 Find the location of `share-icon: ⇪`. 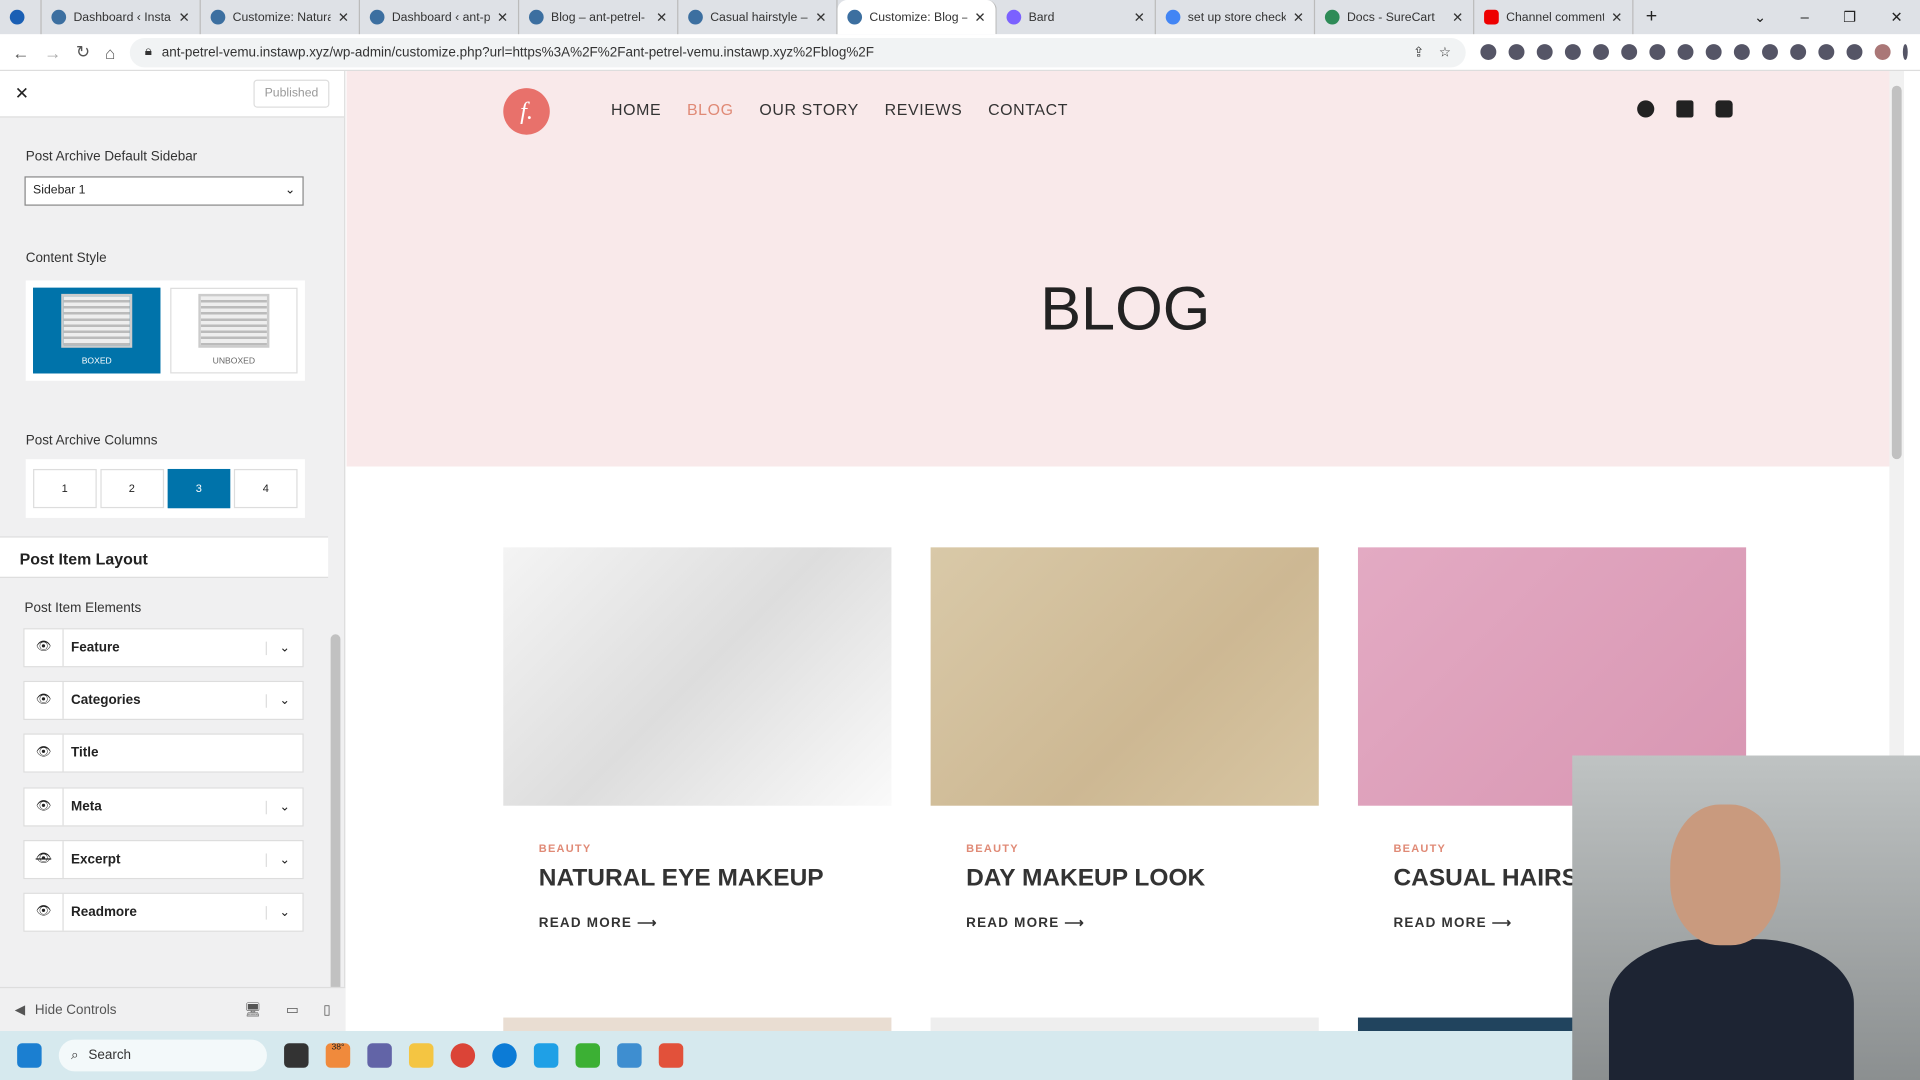

share-icon: ⇪ is located at coordinates (1418, 52).